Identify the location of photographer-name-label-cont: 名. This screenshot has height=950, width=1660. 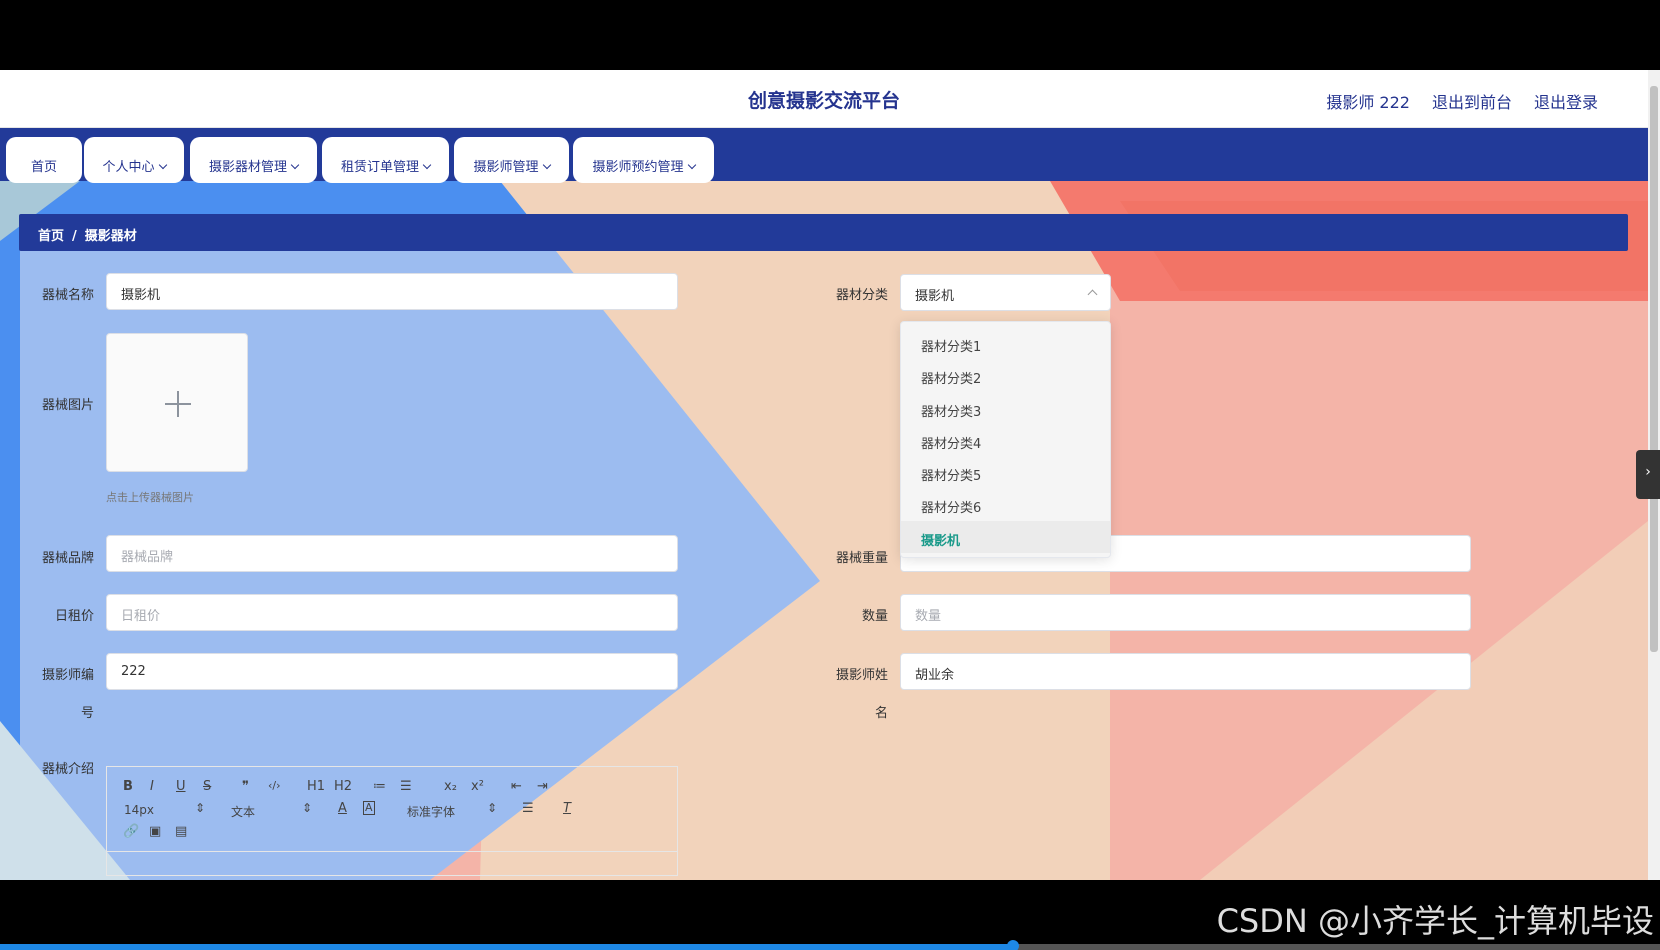
(881, 713).